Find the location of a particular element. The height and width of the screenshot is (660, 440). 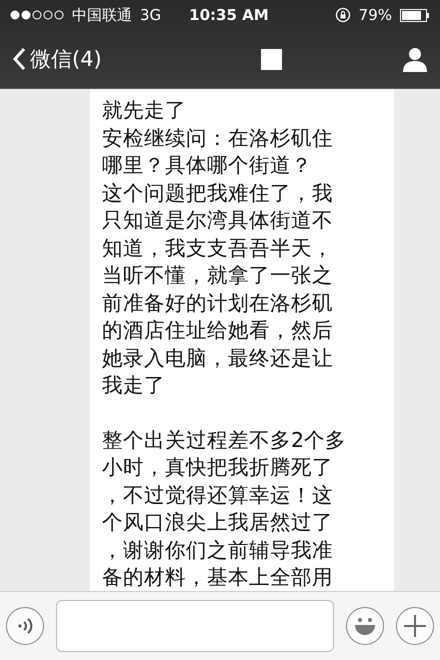

message-line: 就先走了 is located at coordinates (144, 110).